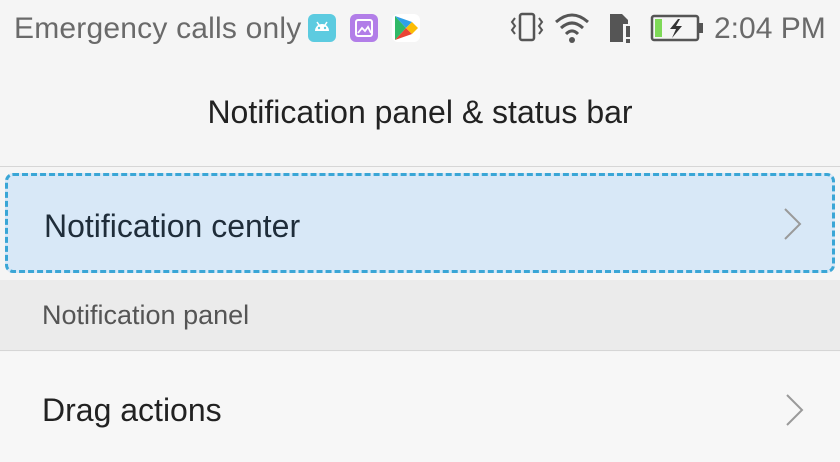 This screenshot has width=840, height=462. Describe the element at coordinates (322, 28) in the screenshot. I see `android-icon` at that location.